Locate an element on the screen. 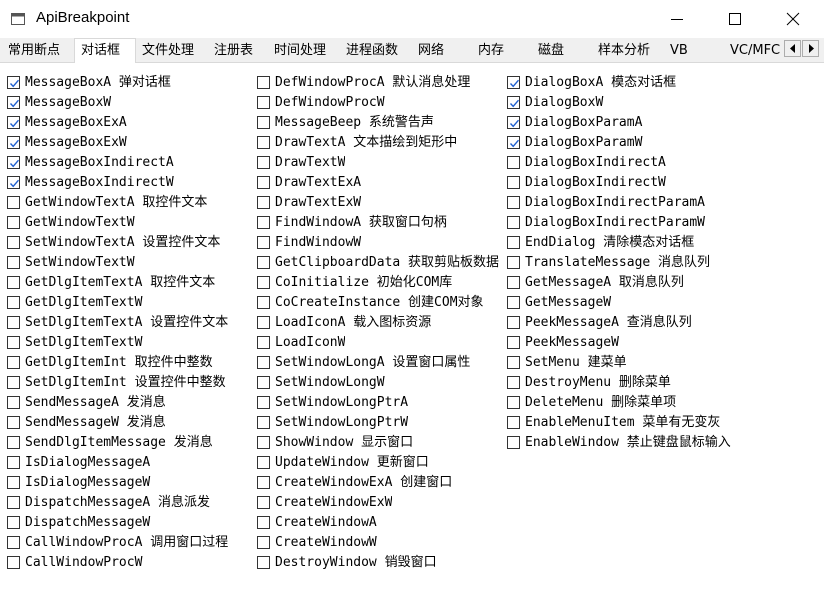 The height and width of the screenshot is (592, 824). checkbox-label: DialogBoxIndirectA is located at coordinates (595, 162).